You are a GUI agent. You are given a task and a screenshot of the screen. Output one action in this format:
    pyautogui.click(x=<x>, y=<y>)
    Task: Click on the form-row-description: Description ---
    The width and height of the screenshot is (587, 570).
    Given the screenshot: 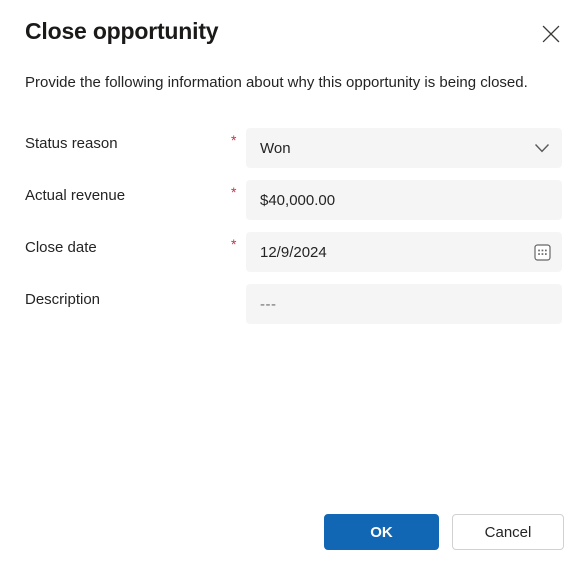 What is the action you would take?
    pyautogui.click(x=293, y=304)
    